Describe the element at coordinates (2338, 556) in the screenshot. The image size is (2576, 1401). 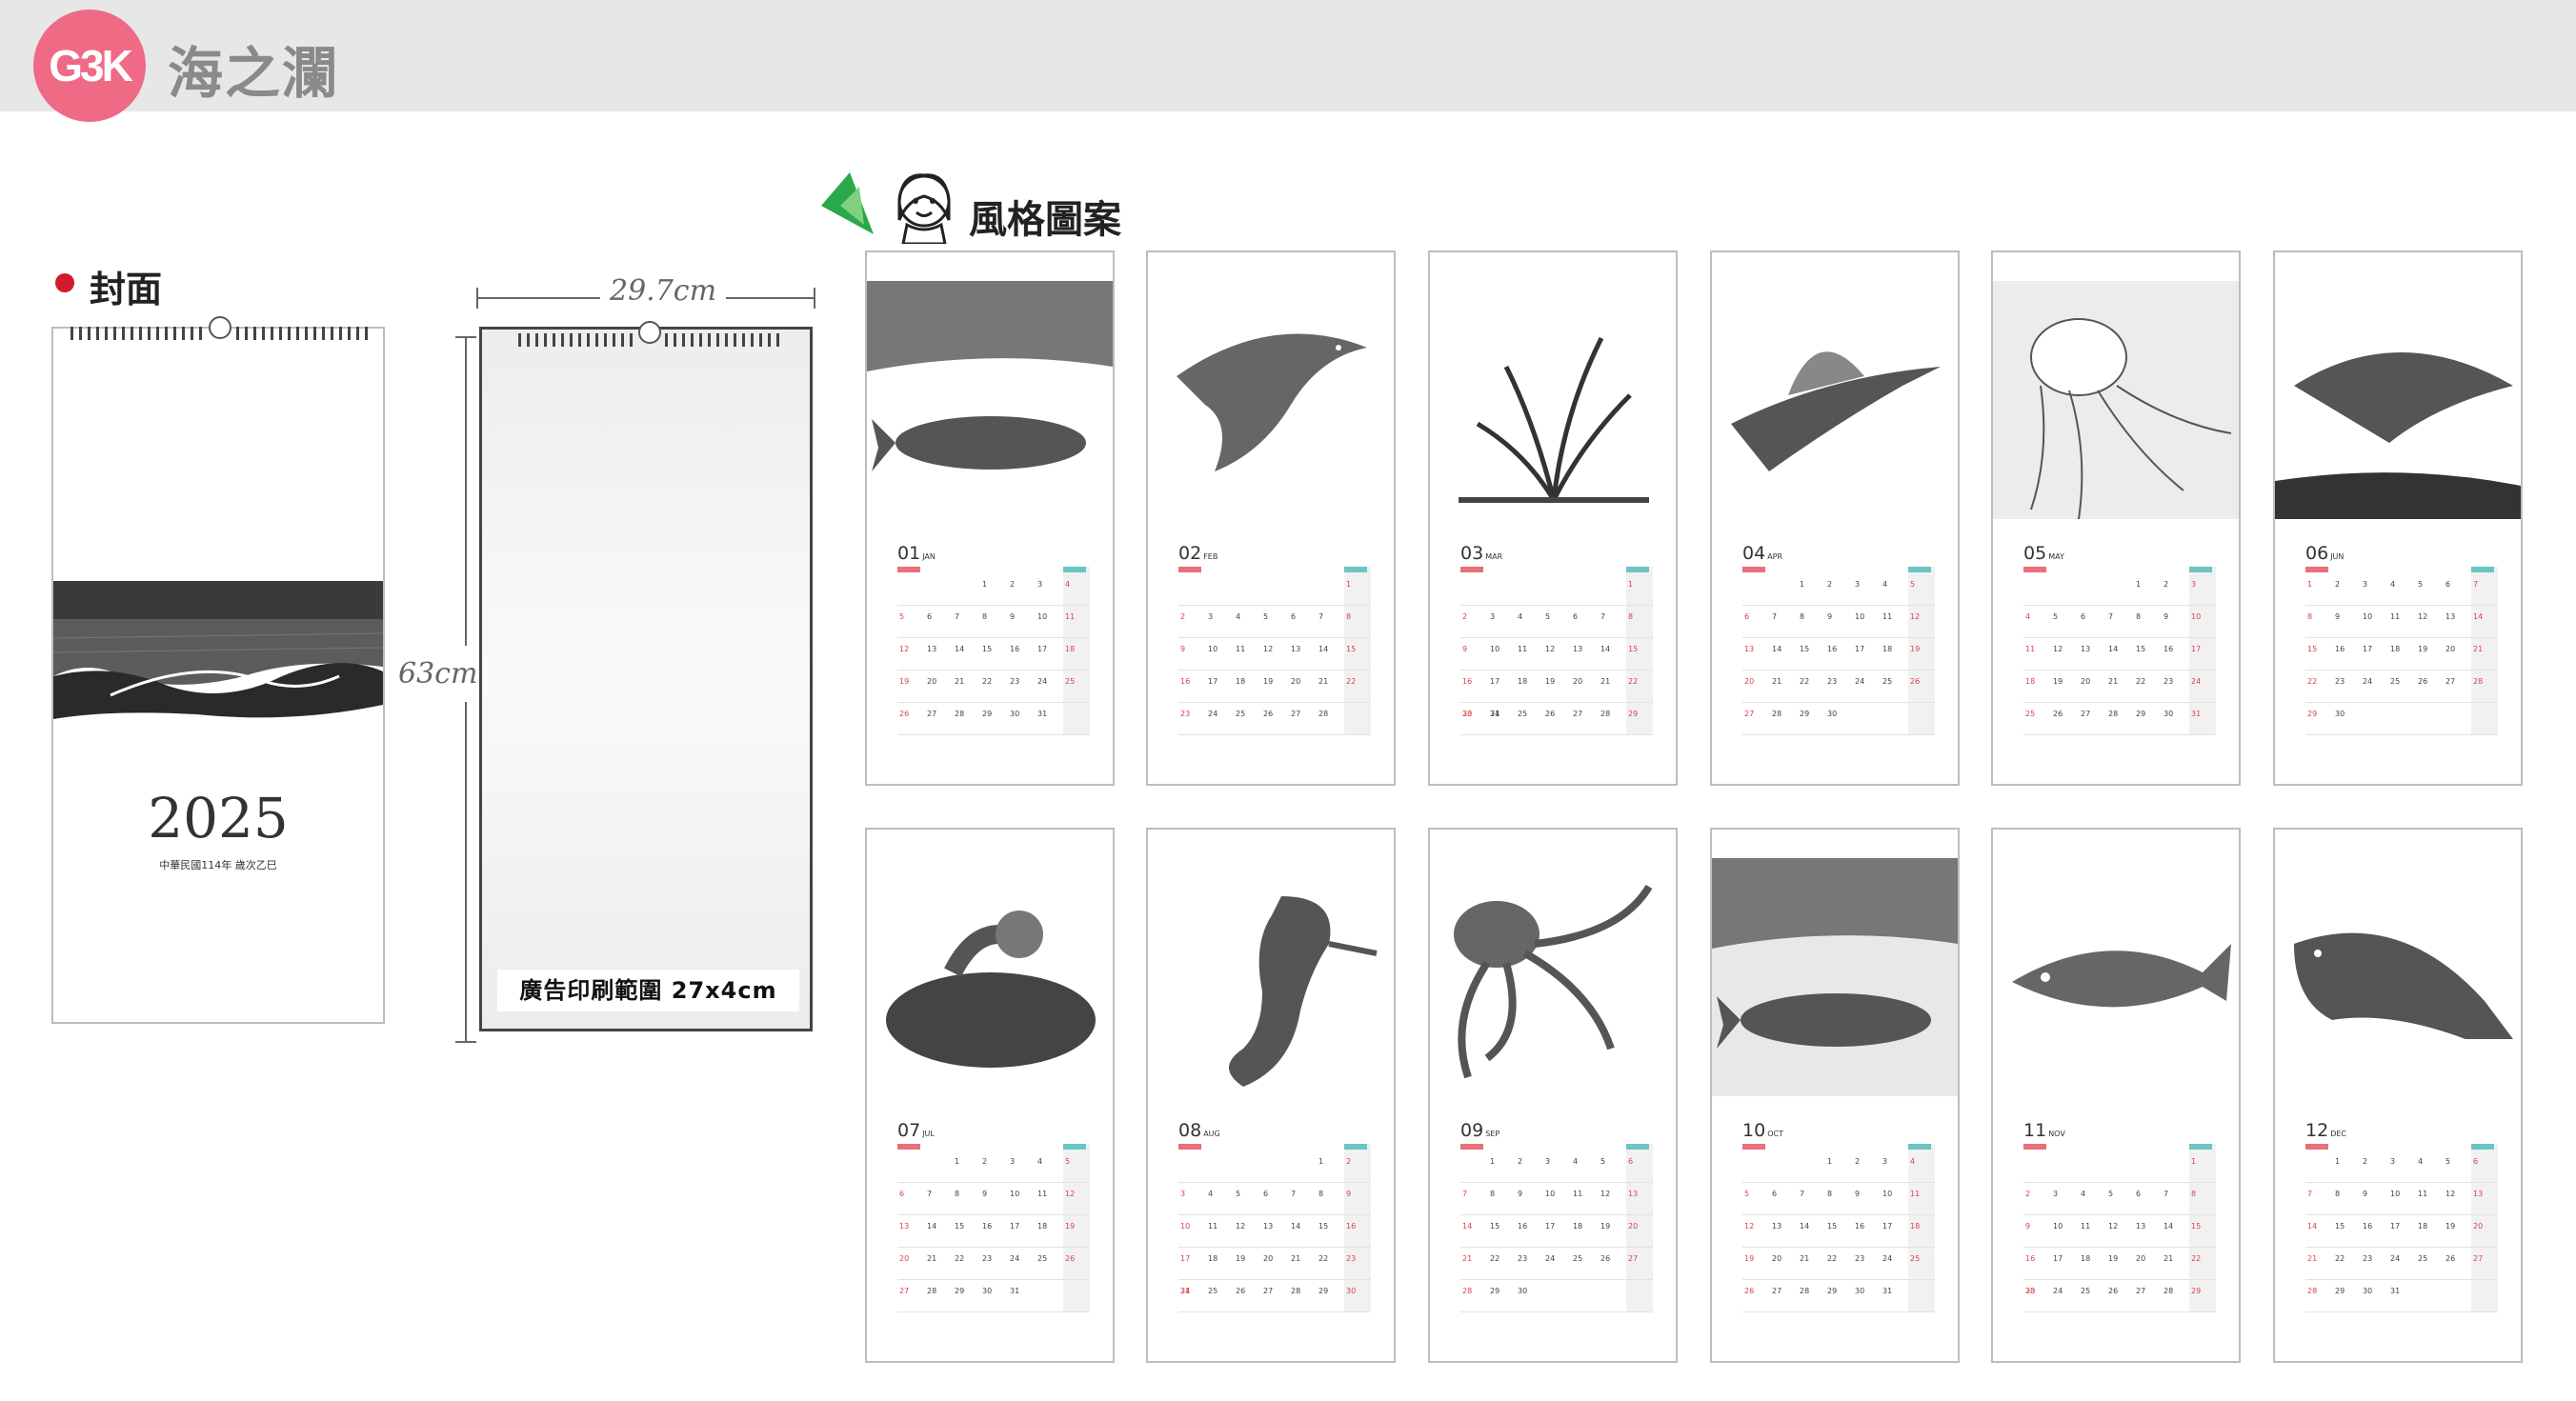
I see `month-english: JUN` at that location.